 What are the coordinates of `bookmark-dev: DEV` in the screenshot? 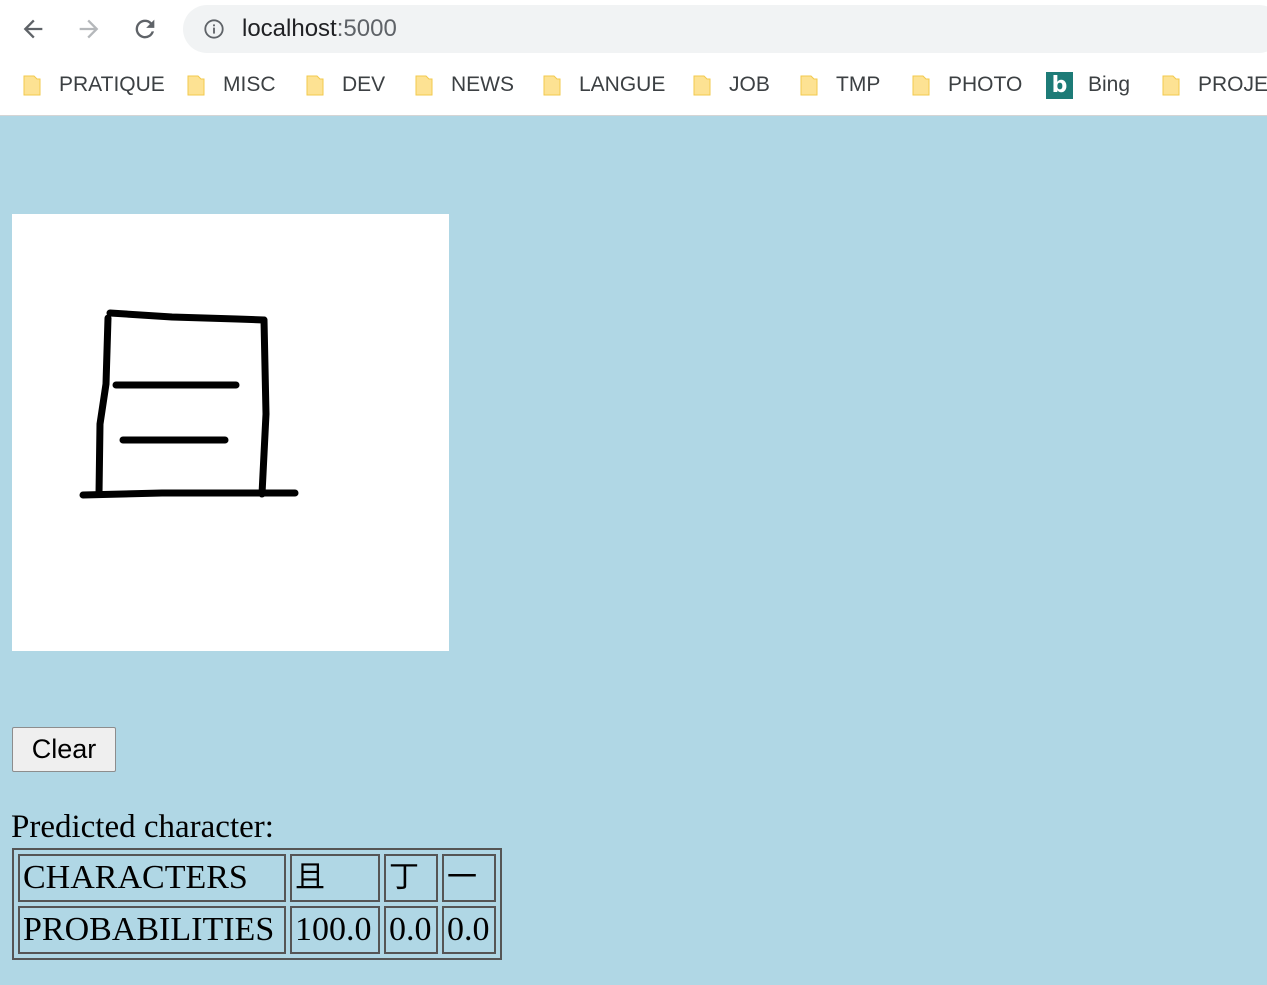 It's located at (345, 85).